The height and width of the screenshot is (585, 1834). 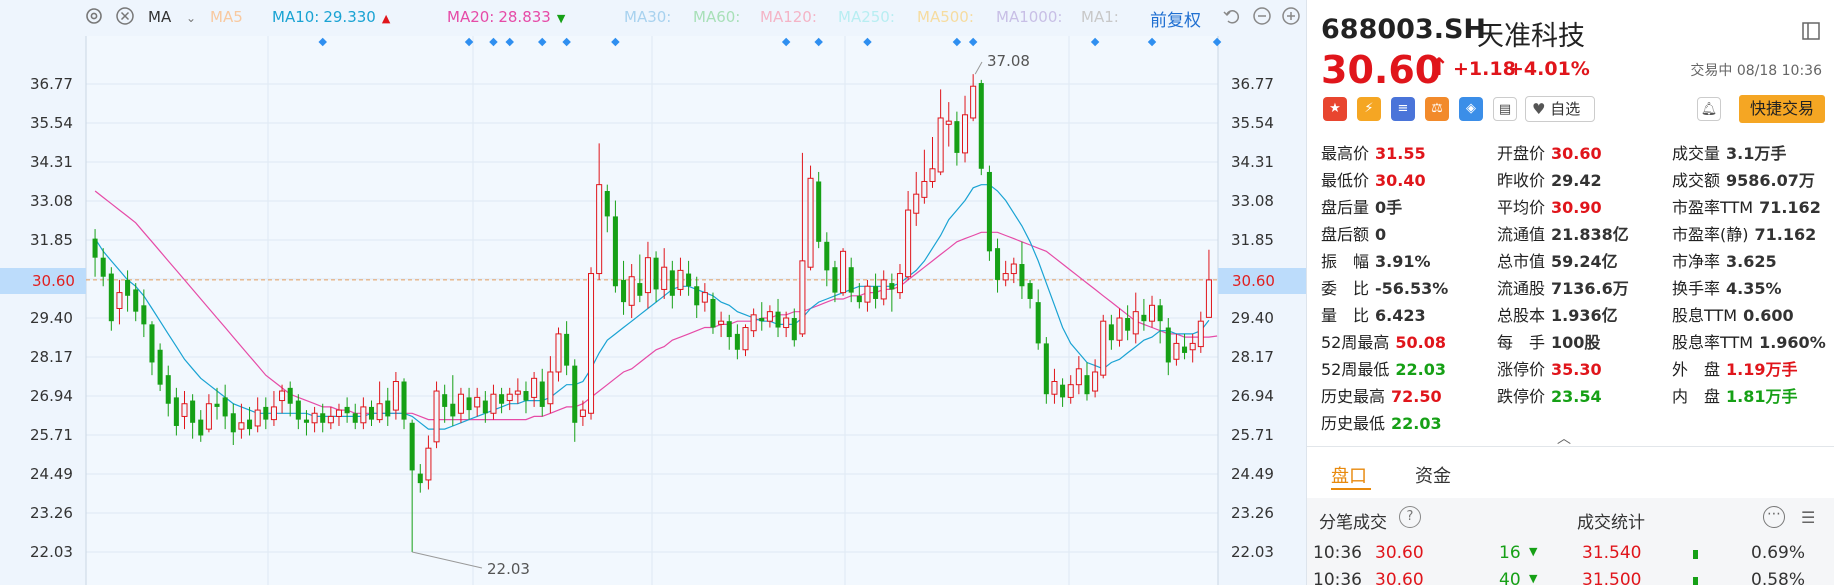 What do you see at coordinates (1252, 240) in the screenshot?
I see `y-tick-right: 31.85` at bounding box center [1252, 240].